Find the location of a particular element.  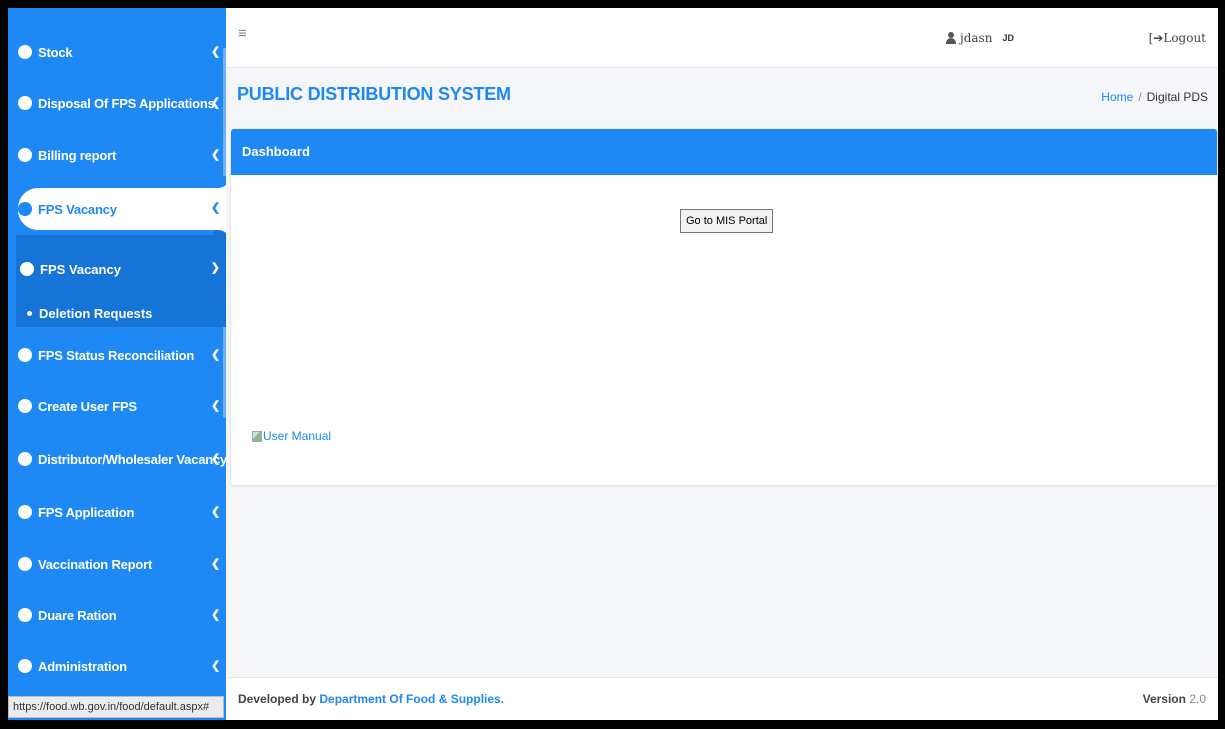

top-navbar: ≡ jdasn JD [➔Logout is located at coordinates (722, 38).